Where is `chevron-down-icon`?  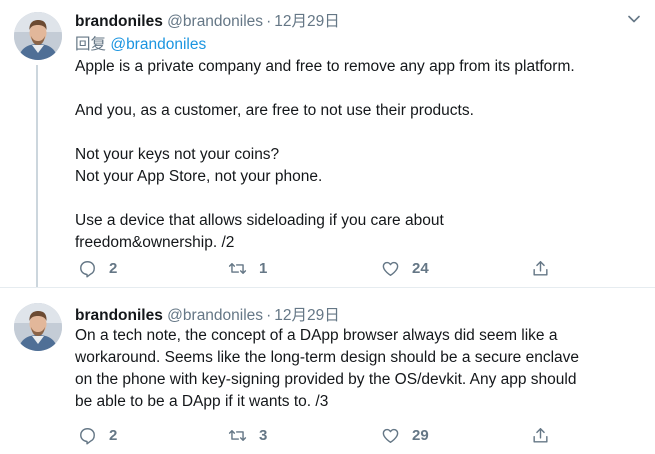 chevron-down-icon is located at coordinates (634, 19).